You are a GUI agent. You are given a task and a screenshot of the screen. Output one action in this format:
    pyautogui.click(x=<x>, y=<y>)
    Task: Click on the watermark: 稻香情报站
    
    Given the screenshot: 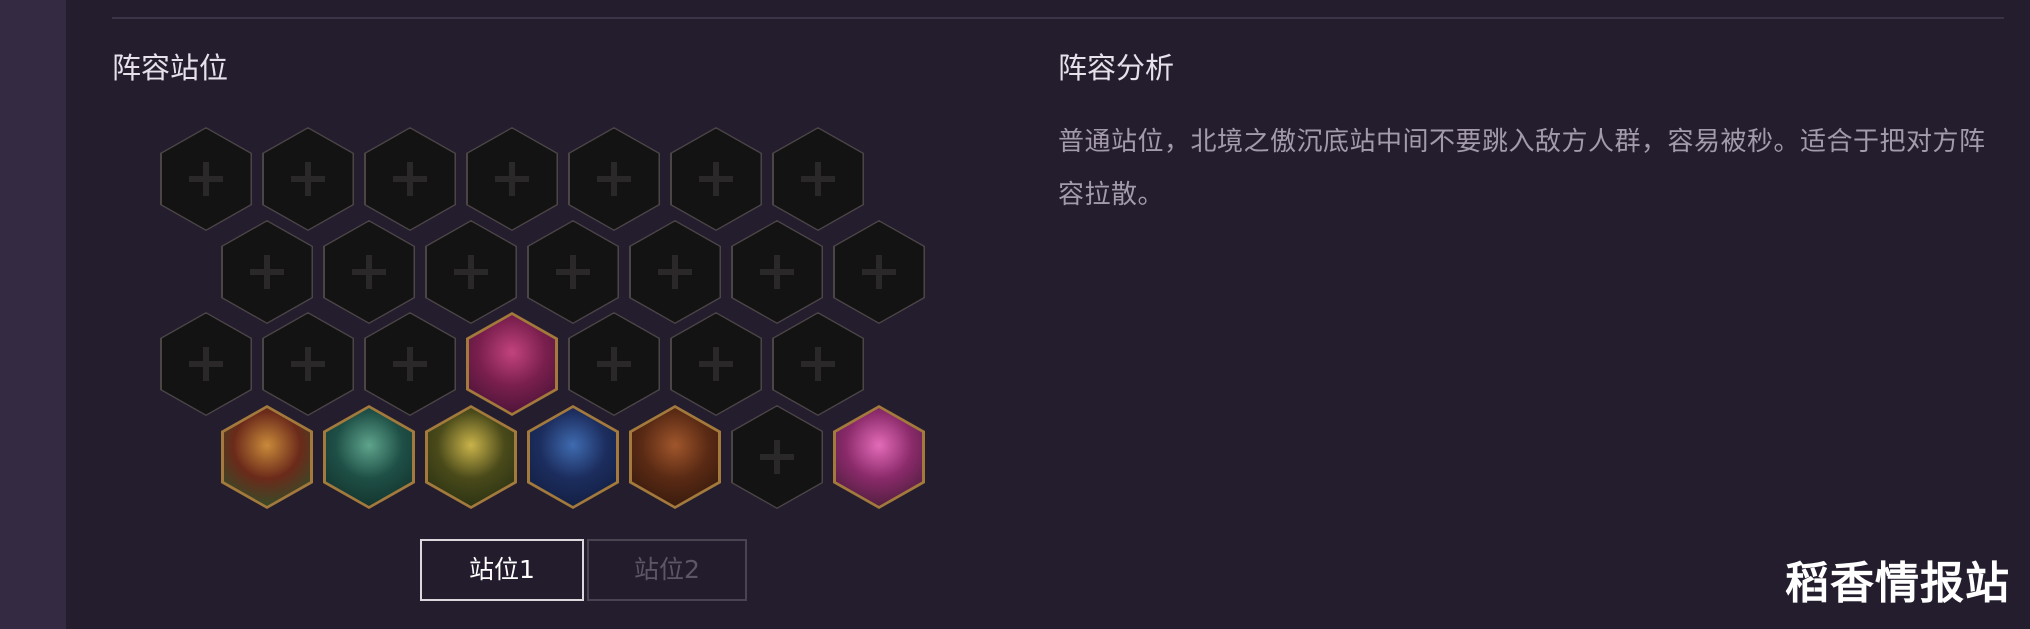 What is the action you would take?
    pyautogui.click(x=1897, y=583)
    